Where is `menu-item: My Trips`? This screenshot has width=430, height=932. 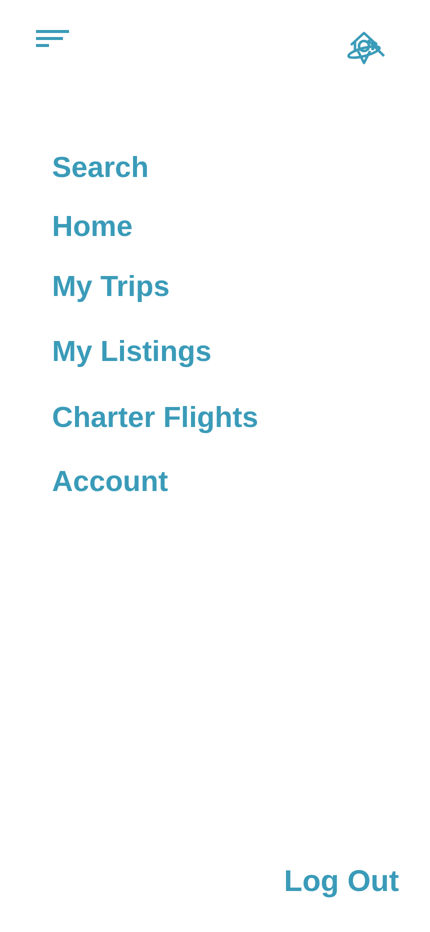
menu-item: My Trips is located at coordinates (111, 287).